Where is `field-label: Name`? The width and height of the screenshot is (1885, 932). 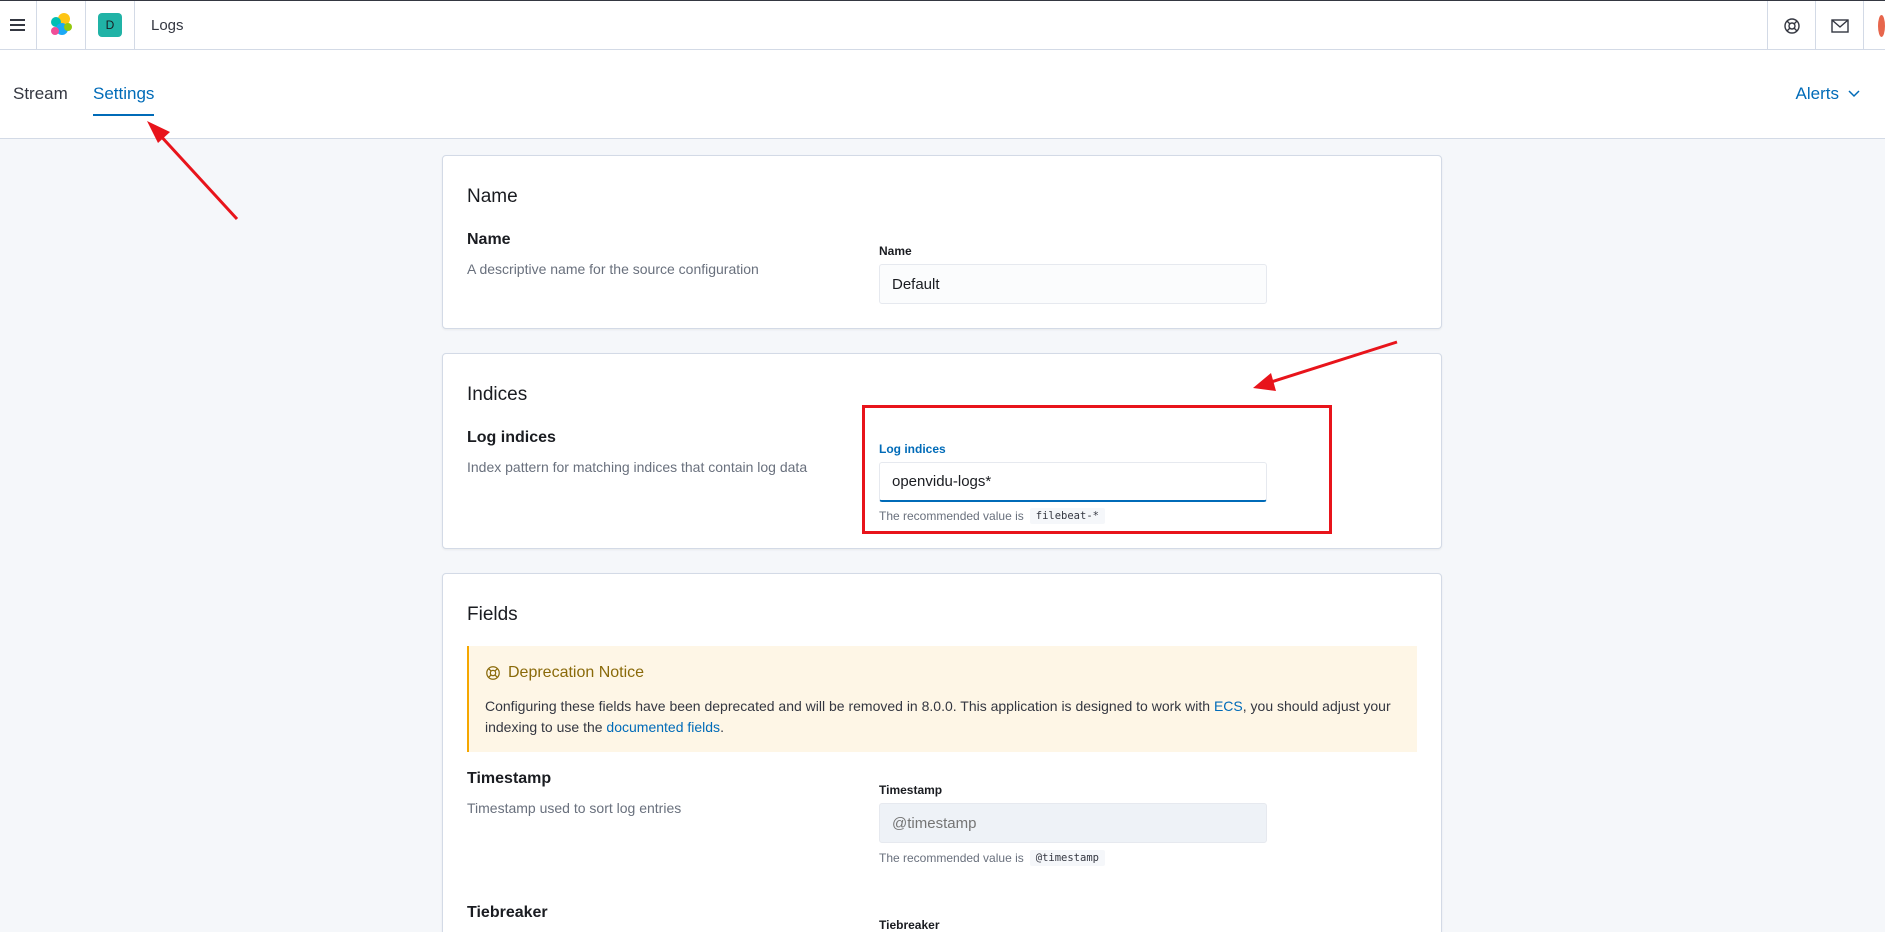 field-label: Name is located at coordinates (895, 251).